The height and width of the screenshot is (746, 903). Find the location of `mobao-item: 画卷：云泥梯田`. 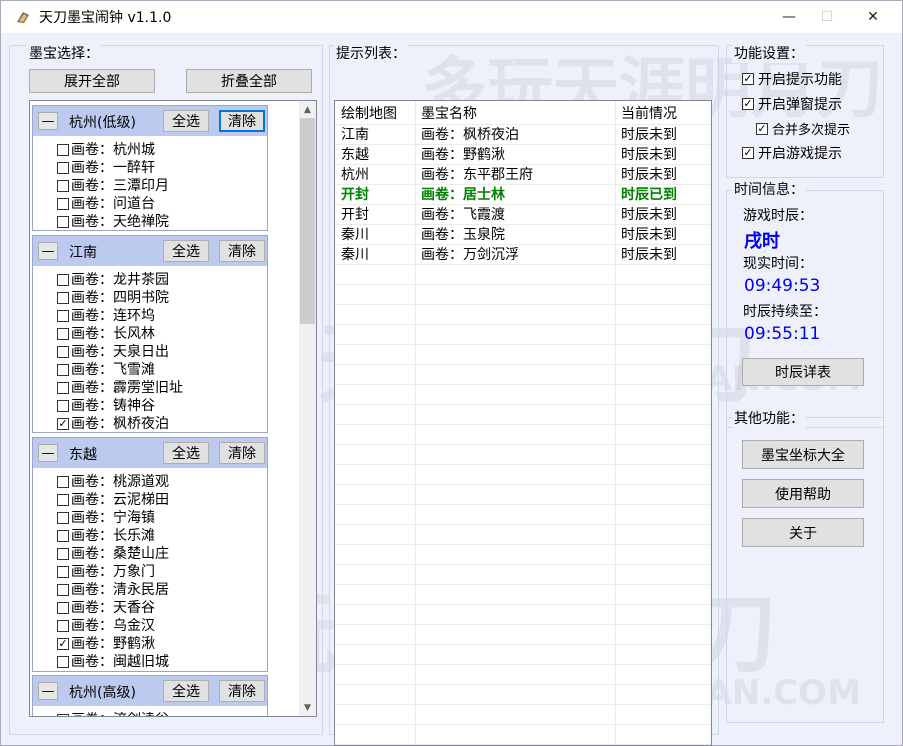

mobao-item: 画卷：云泥梯田 is located at coordinates (113, 500).